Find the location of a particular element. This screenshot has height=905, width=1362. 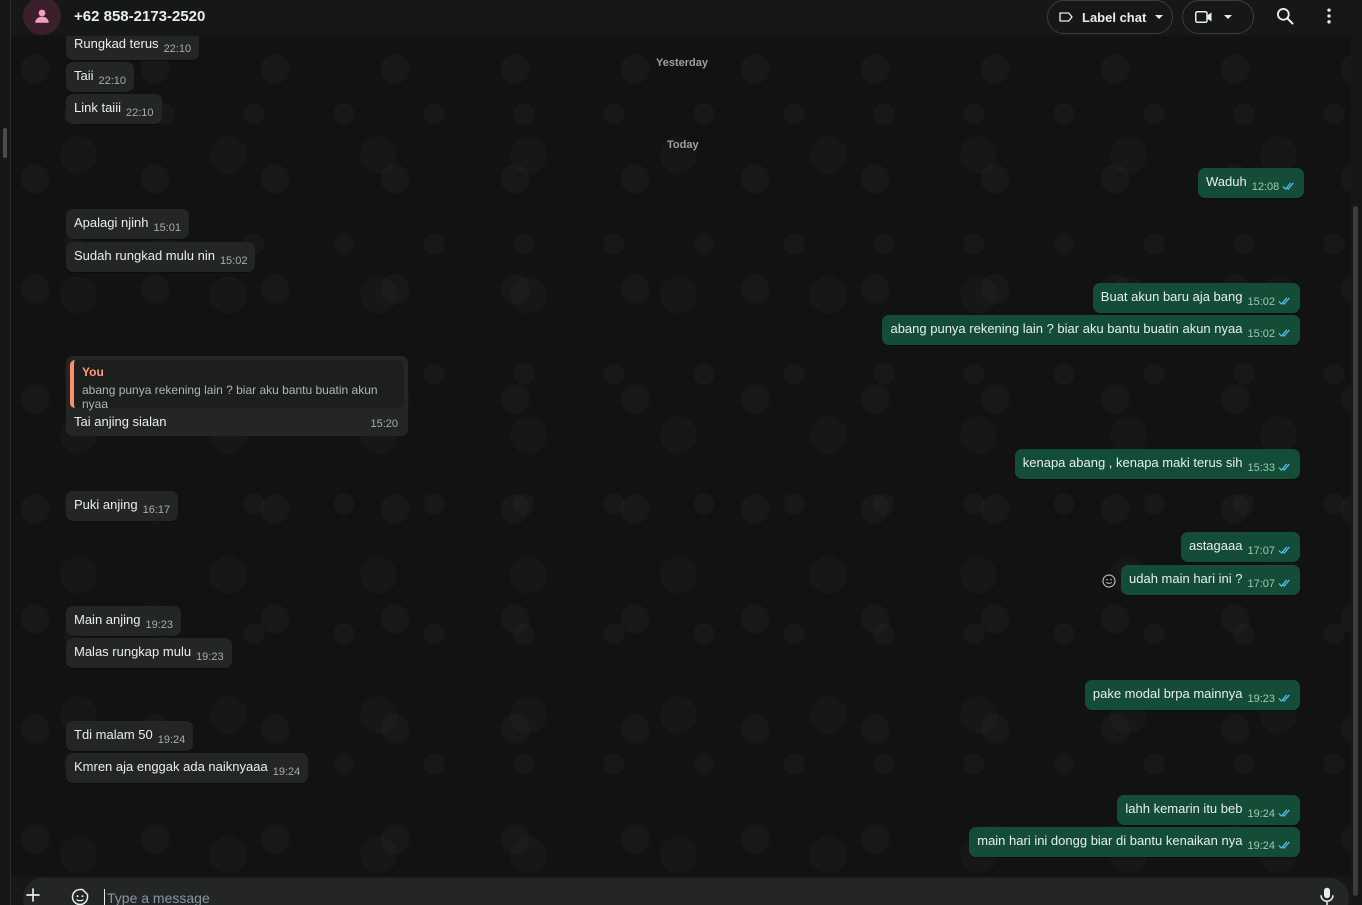

message-outgoing: lahh kemarin itu beb 19:24 is located at coordinates (1208, 810).